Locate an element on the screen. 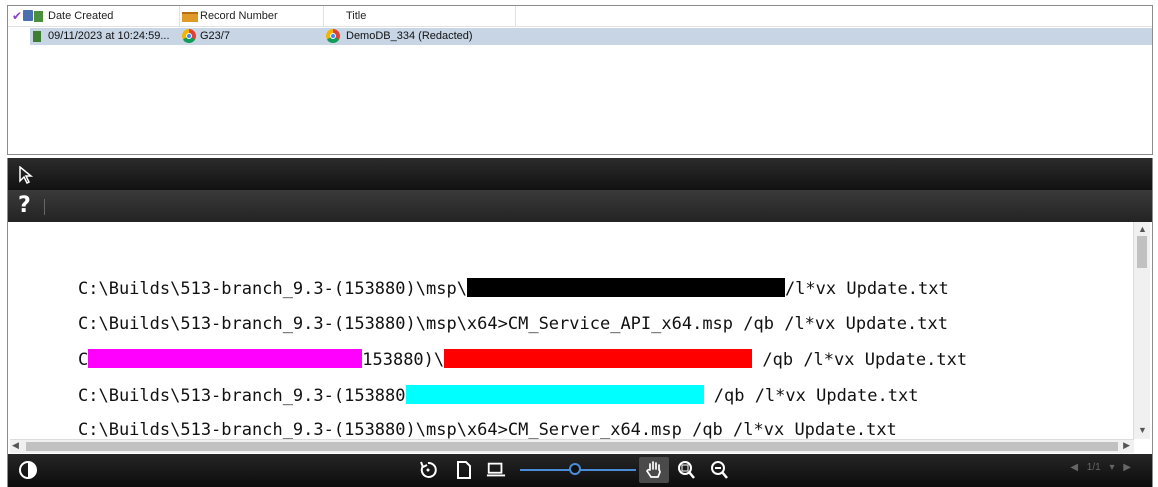 This screenshot has width=1158, height=487. column-header-title-label: Title is located at coordinates (356, 16).